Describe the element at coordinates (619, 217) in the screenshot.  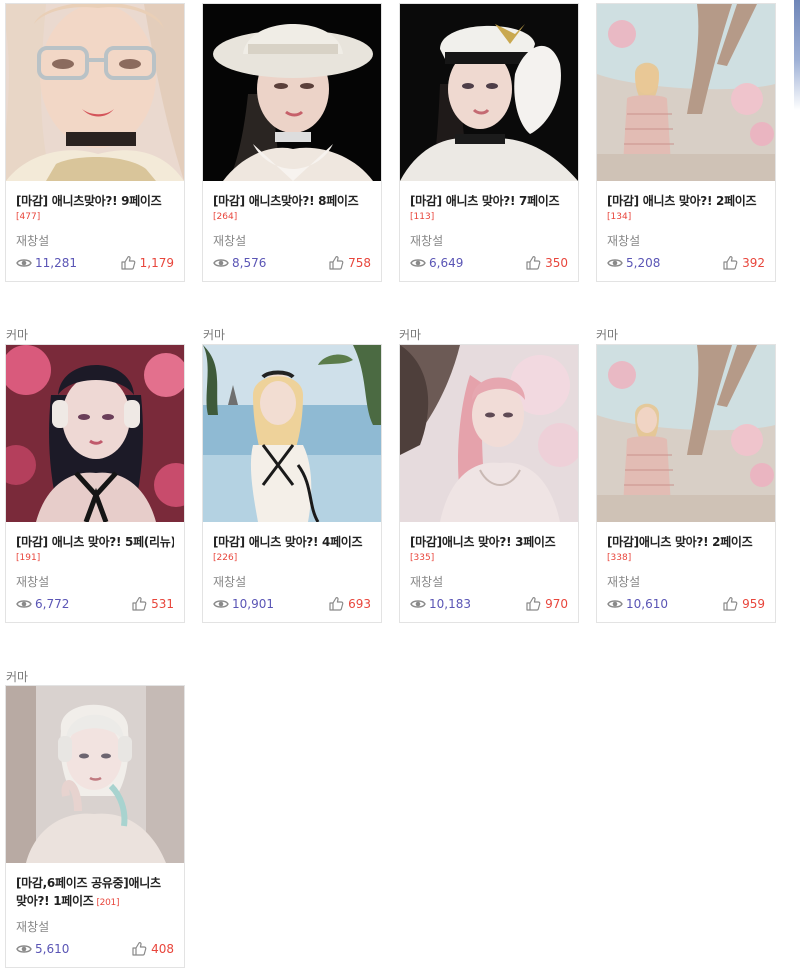
I see `comment-count: [134]` at that location.